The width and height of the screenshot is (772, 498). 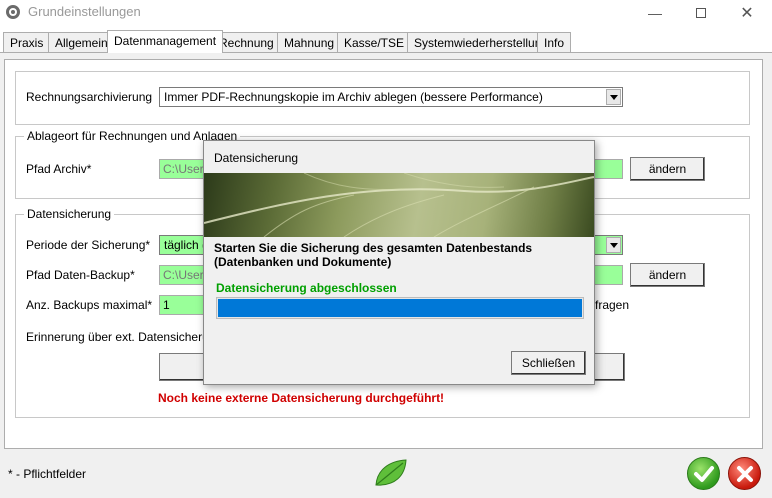 I want to click on anz-backups-field: 1, so click(x=181, y=305).